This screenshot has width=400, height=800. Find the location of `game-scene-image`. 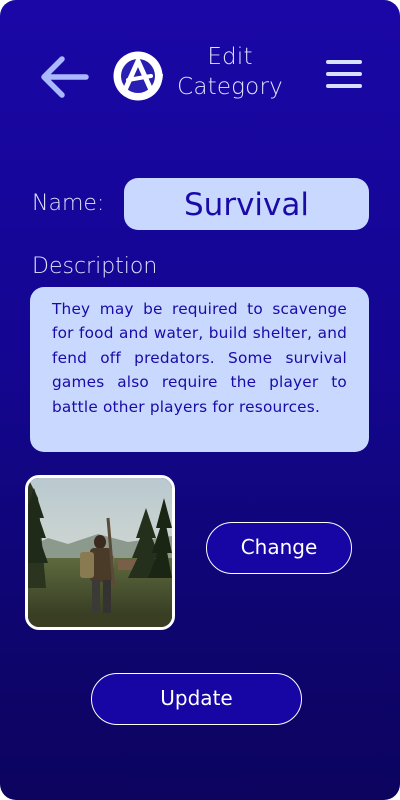

game-scene-image is located at coordinates (100, 552).